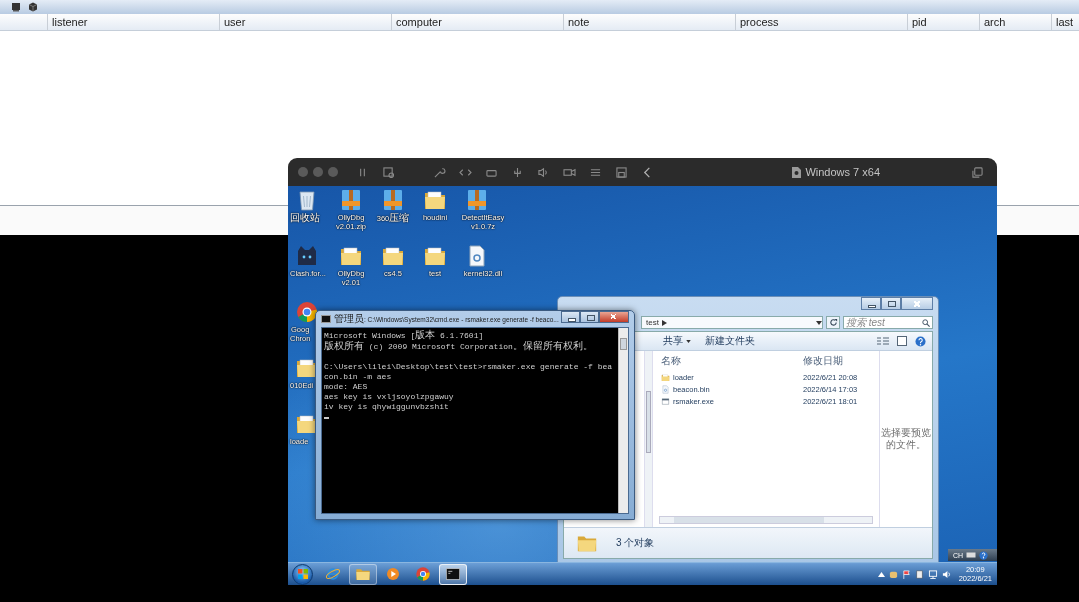 This screenshot has width=1079, height=602. I want to click on refresh-icon, so click(833, 322).